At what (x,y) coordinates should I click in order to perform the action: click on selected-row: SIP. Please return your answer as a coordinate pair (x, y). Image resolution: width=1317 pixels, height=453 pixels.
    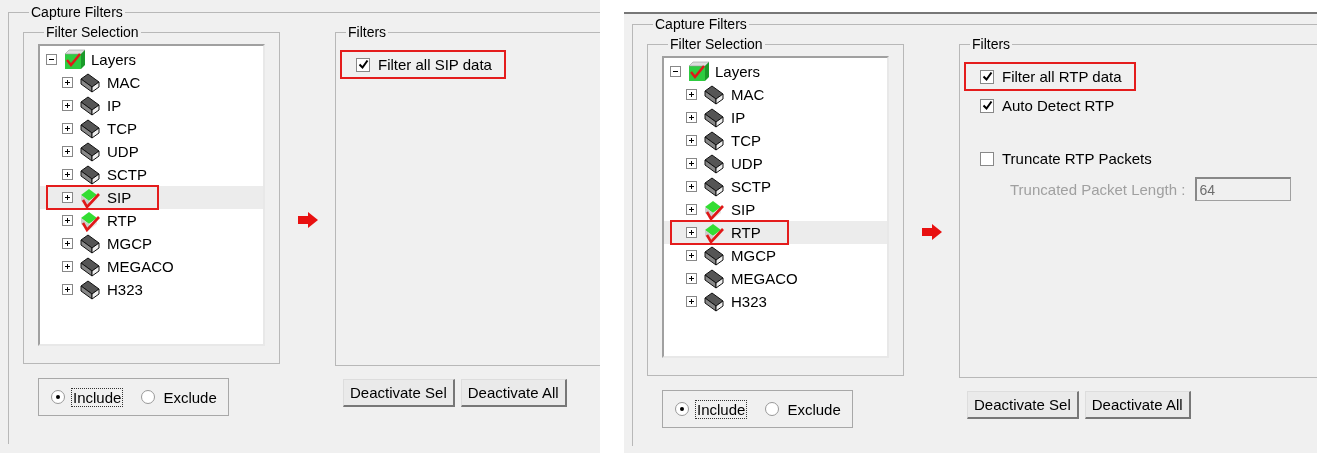
    Looking at the image, I should click on (151, 197).